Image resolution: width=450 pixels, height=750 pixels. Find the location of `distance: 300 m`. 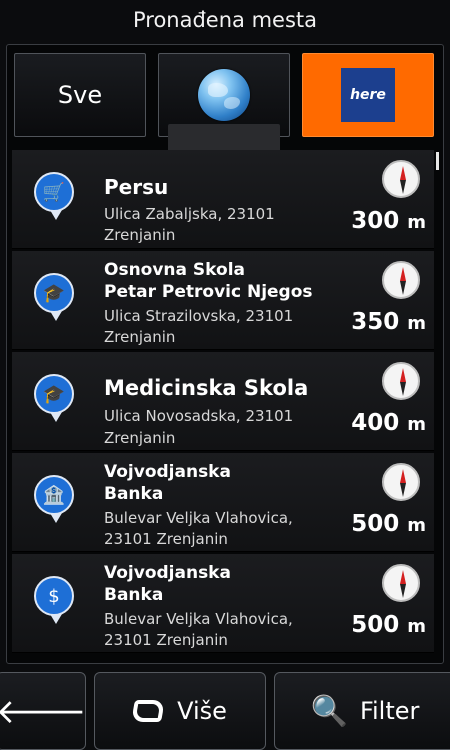

distance: 300 m is located at coordinates (388, 221).